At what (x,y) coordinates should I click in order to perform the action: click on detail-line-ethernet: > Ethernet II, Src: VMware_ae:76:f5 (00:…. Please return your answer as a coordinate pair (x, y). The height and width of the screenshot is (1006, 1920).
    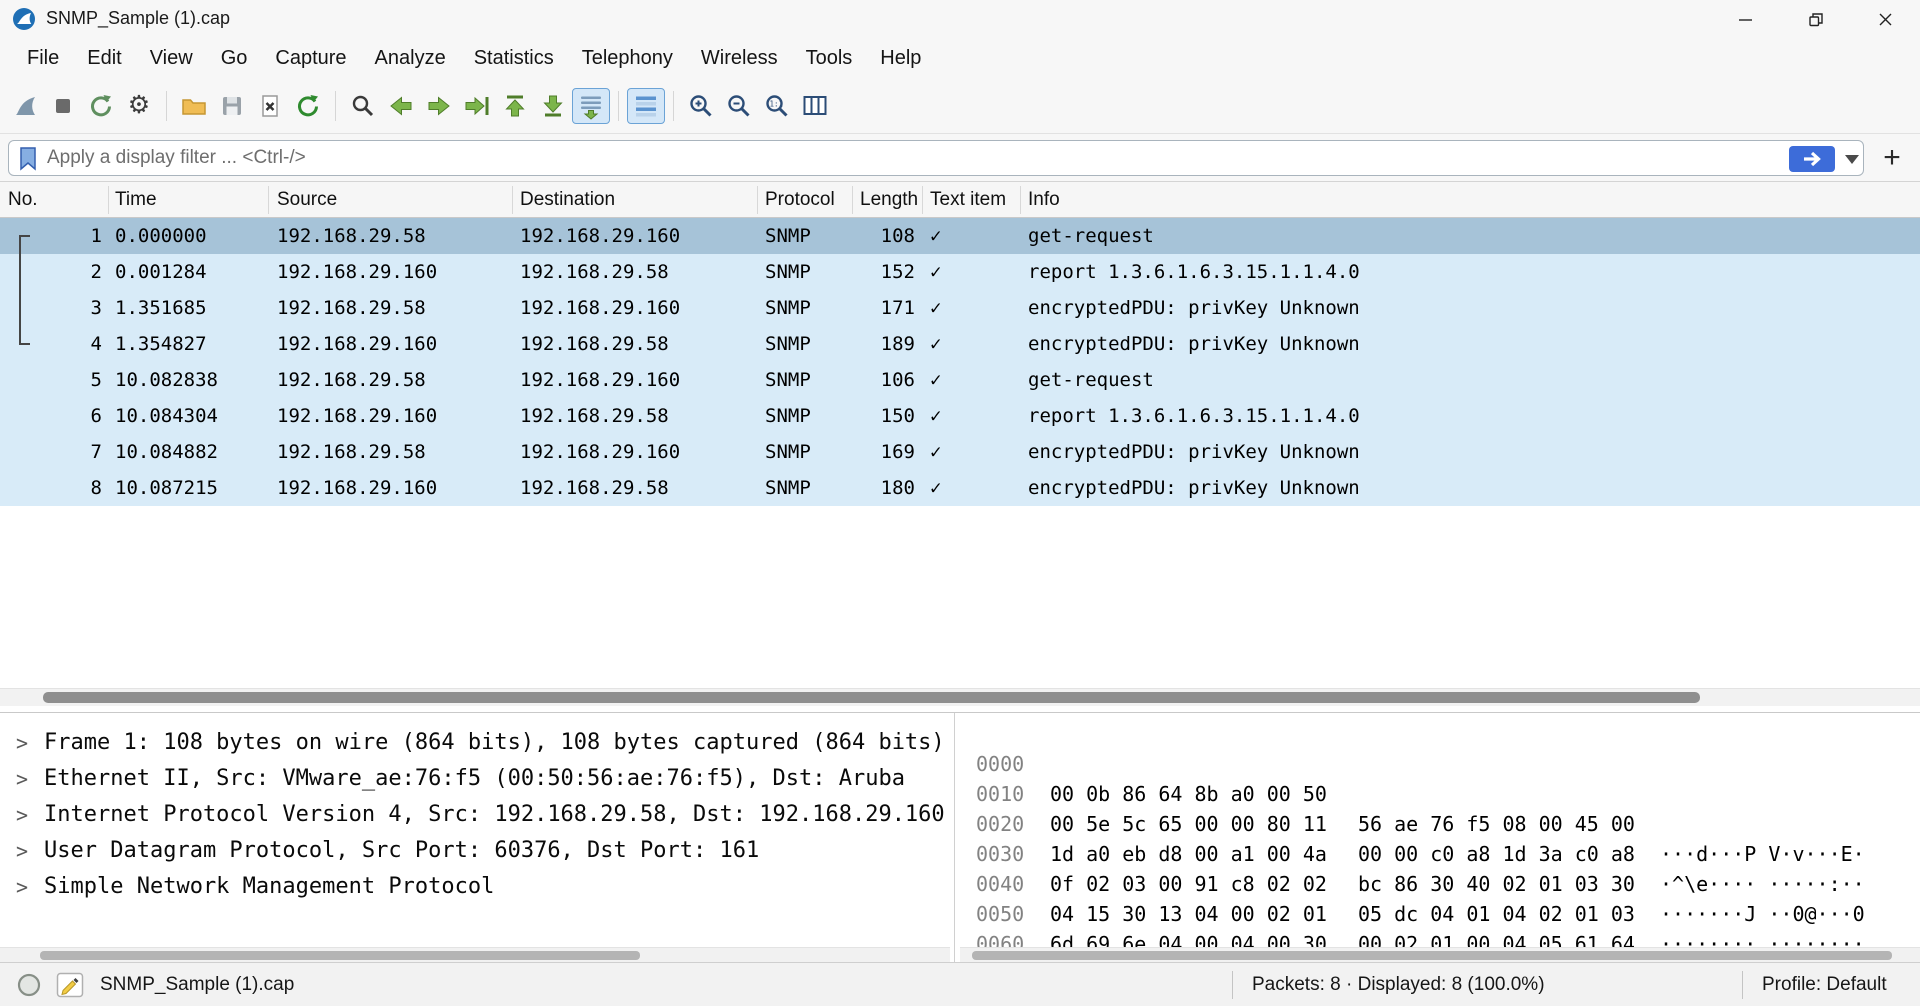
    Looking at the image, I should click on (475, 779).